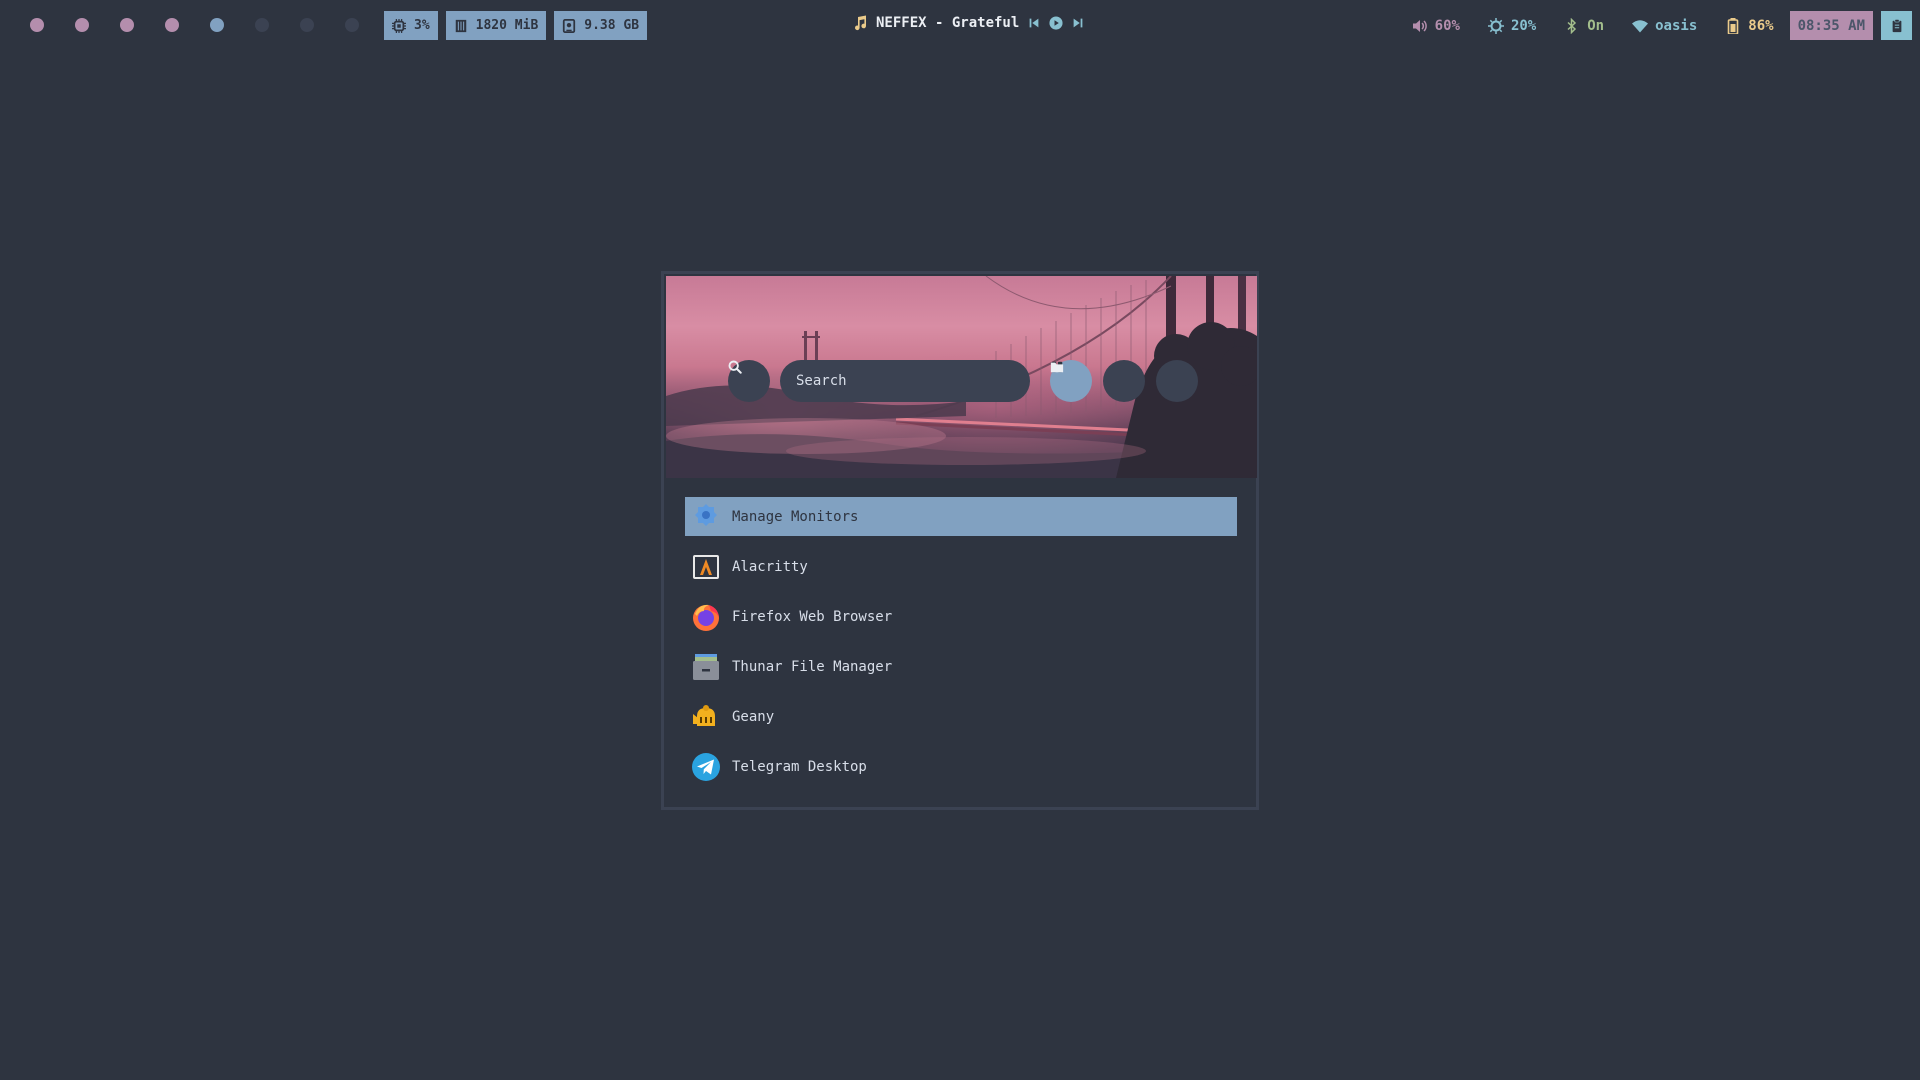 The height and width of the screenshot is (1080, 1920). I want to click on memory-value: 1820 MiB, so click(507, 25).